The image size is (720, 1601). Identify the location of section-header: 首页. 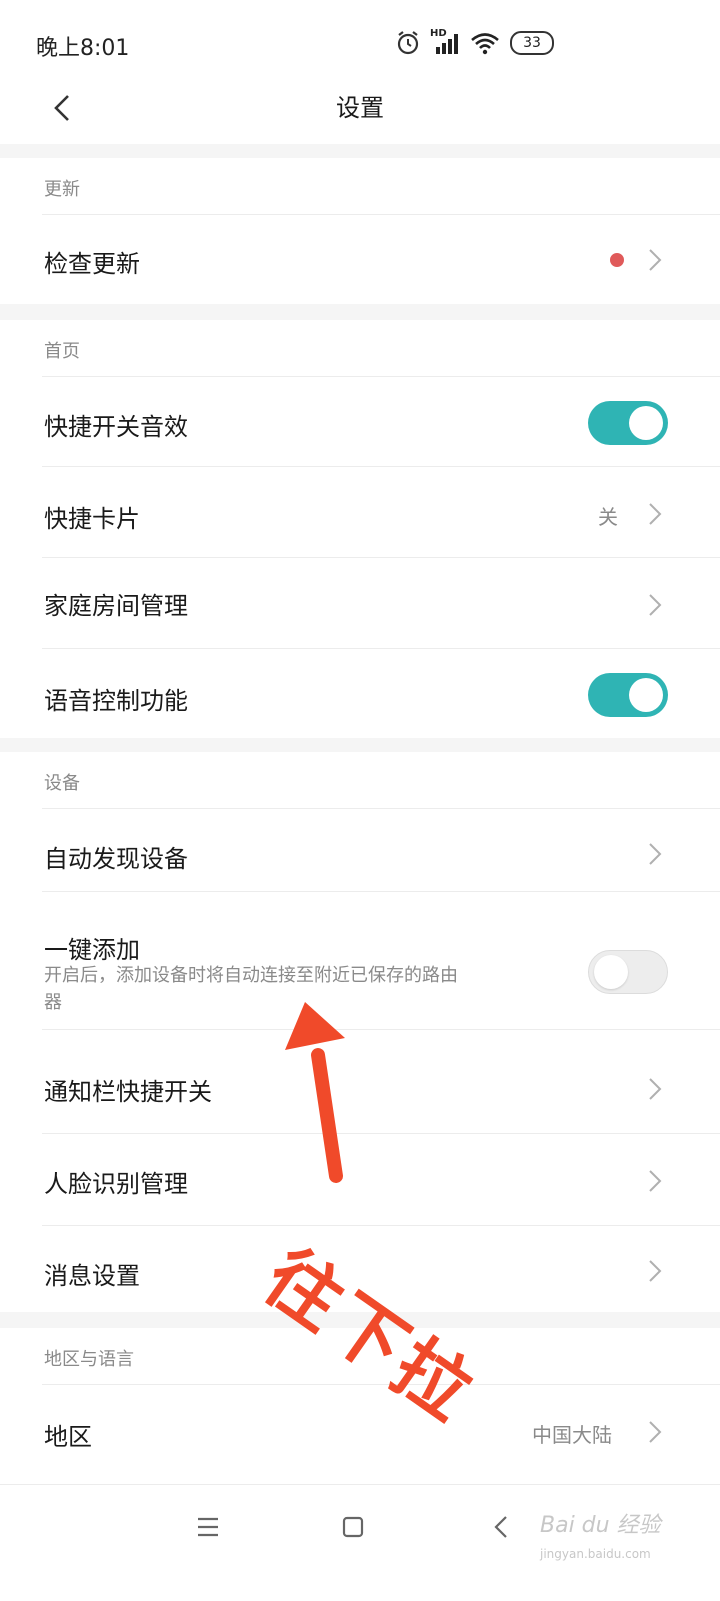
(360, 348).